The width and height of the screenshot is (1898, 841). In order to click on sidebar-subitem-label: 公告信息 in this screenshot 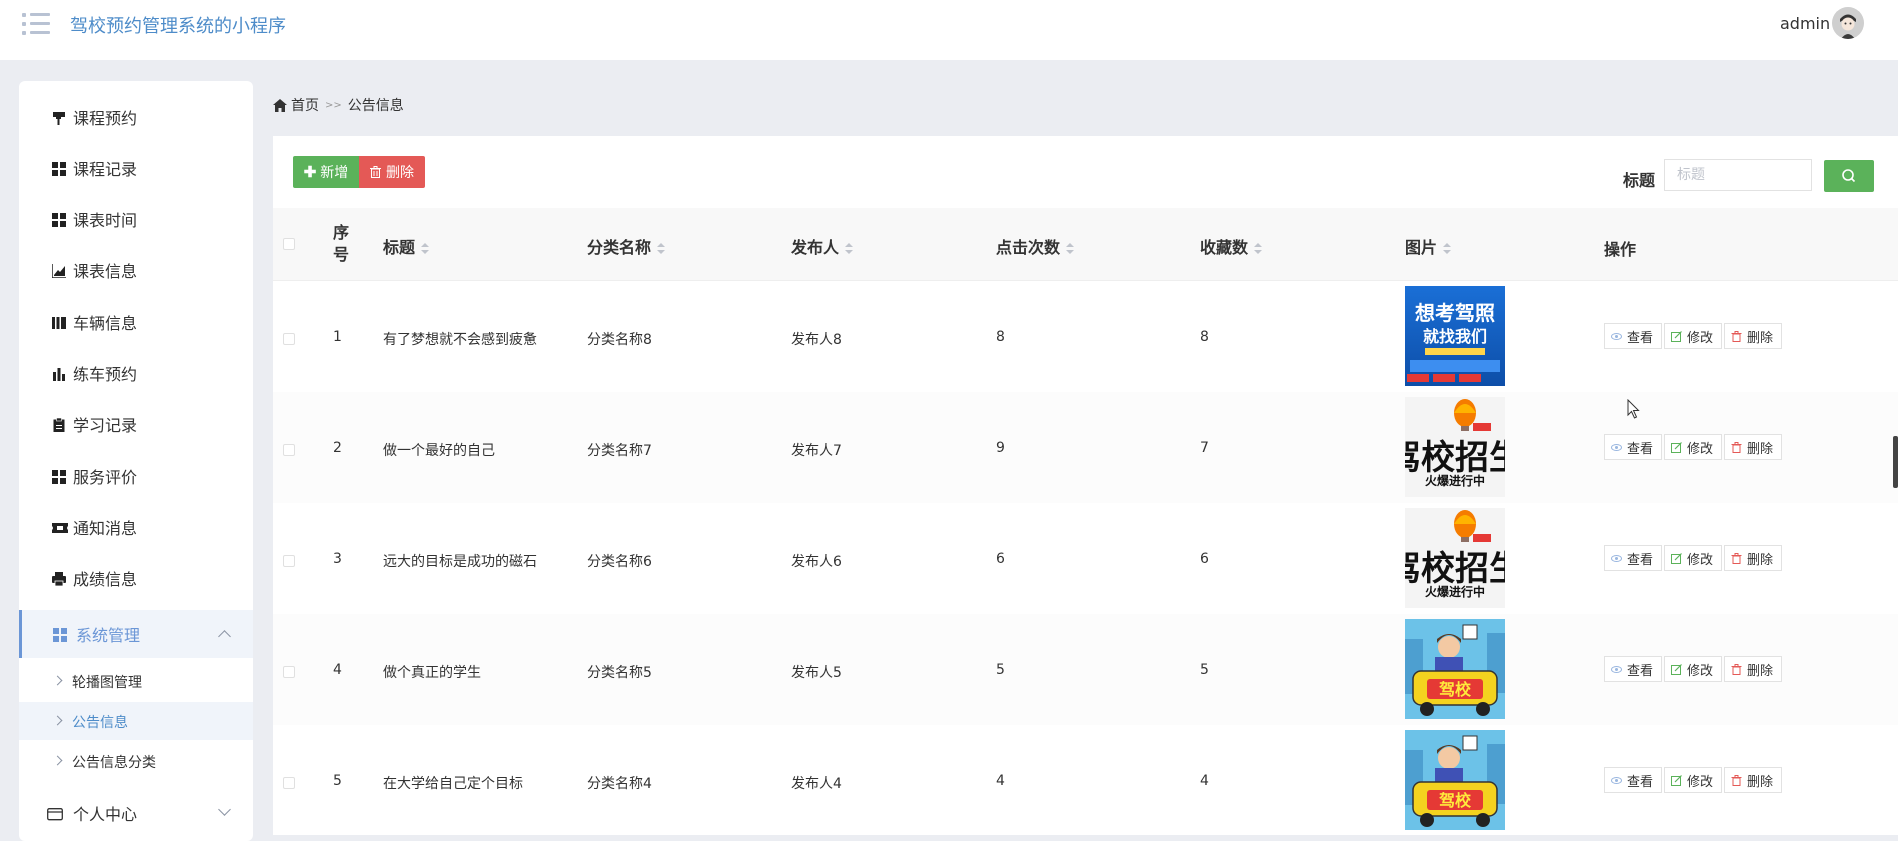, I will do `click(100, 723)`.